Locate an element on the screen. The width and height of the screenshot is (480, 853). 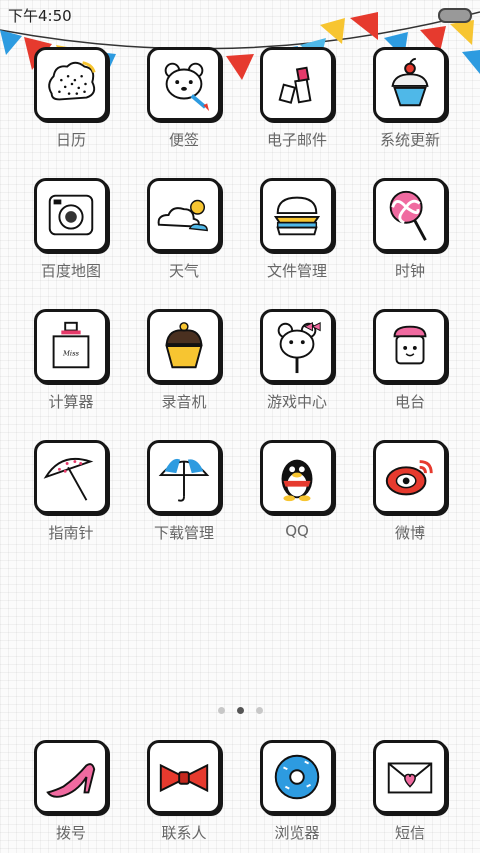
app-calculator: Miss 计算器 is located at coordinates (71, 364).